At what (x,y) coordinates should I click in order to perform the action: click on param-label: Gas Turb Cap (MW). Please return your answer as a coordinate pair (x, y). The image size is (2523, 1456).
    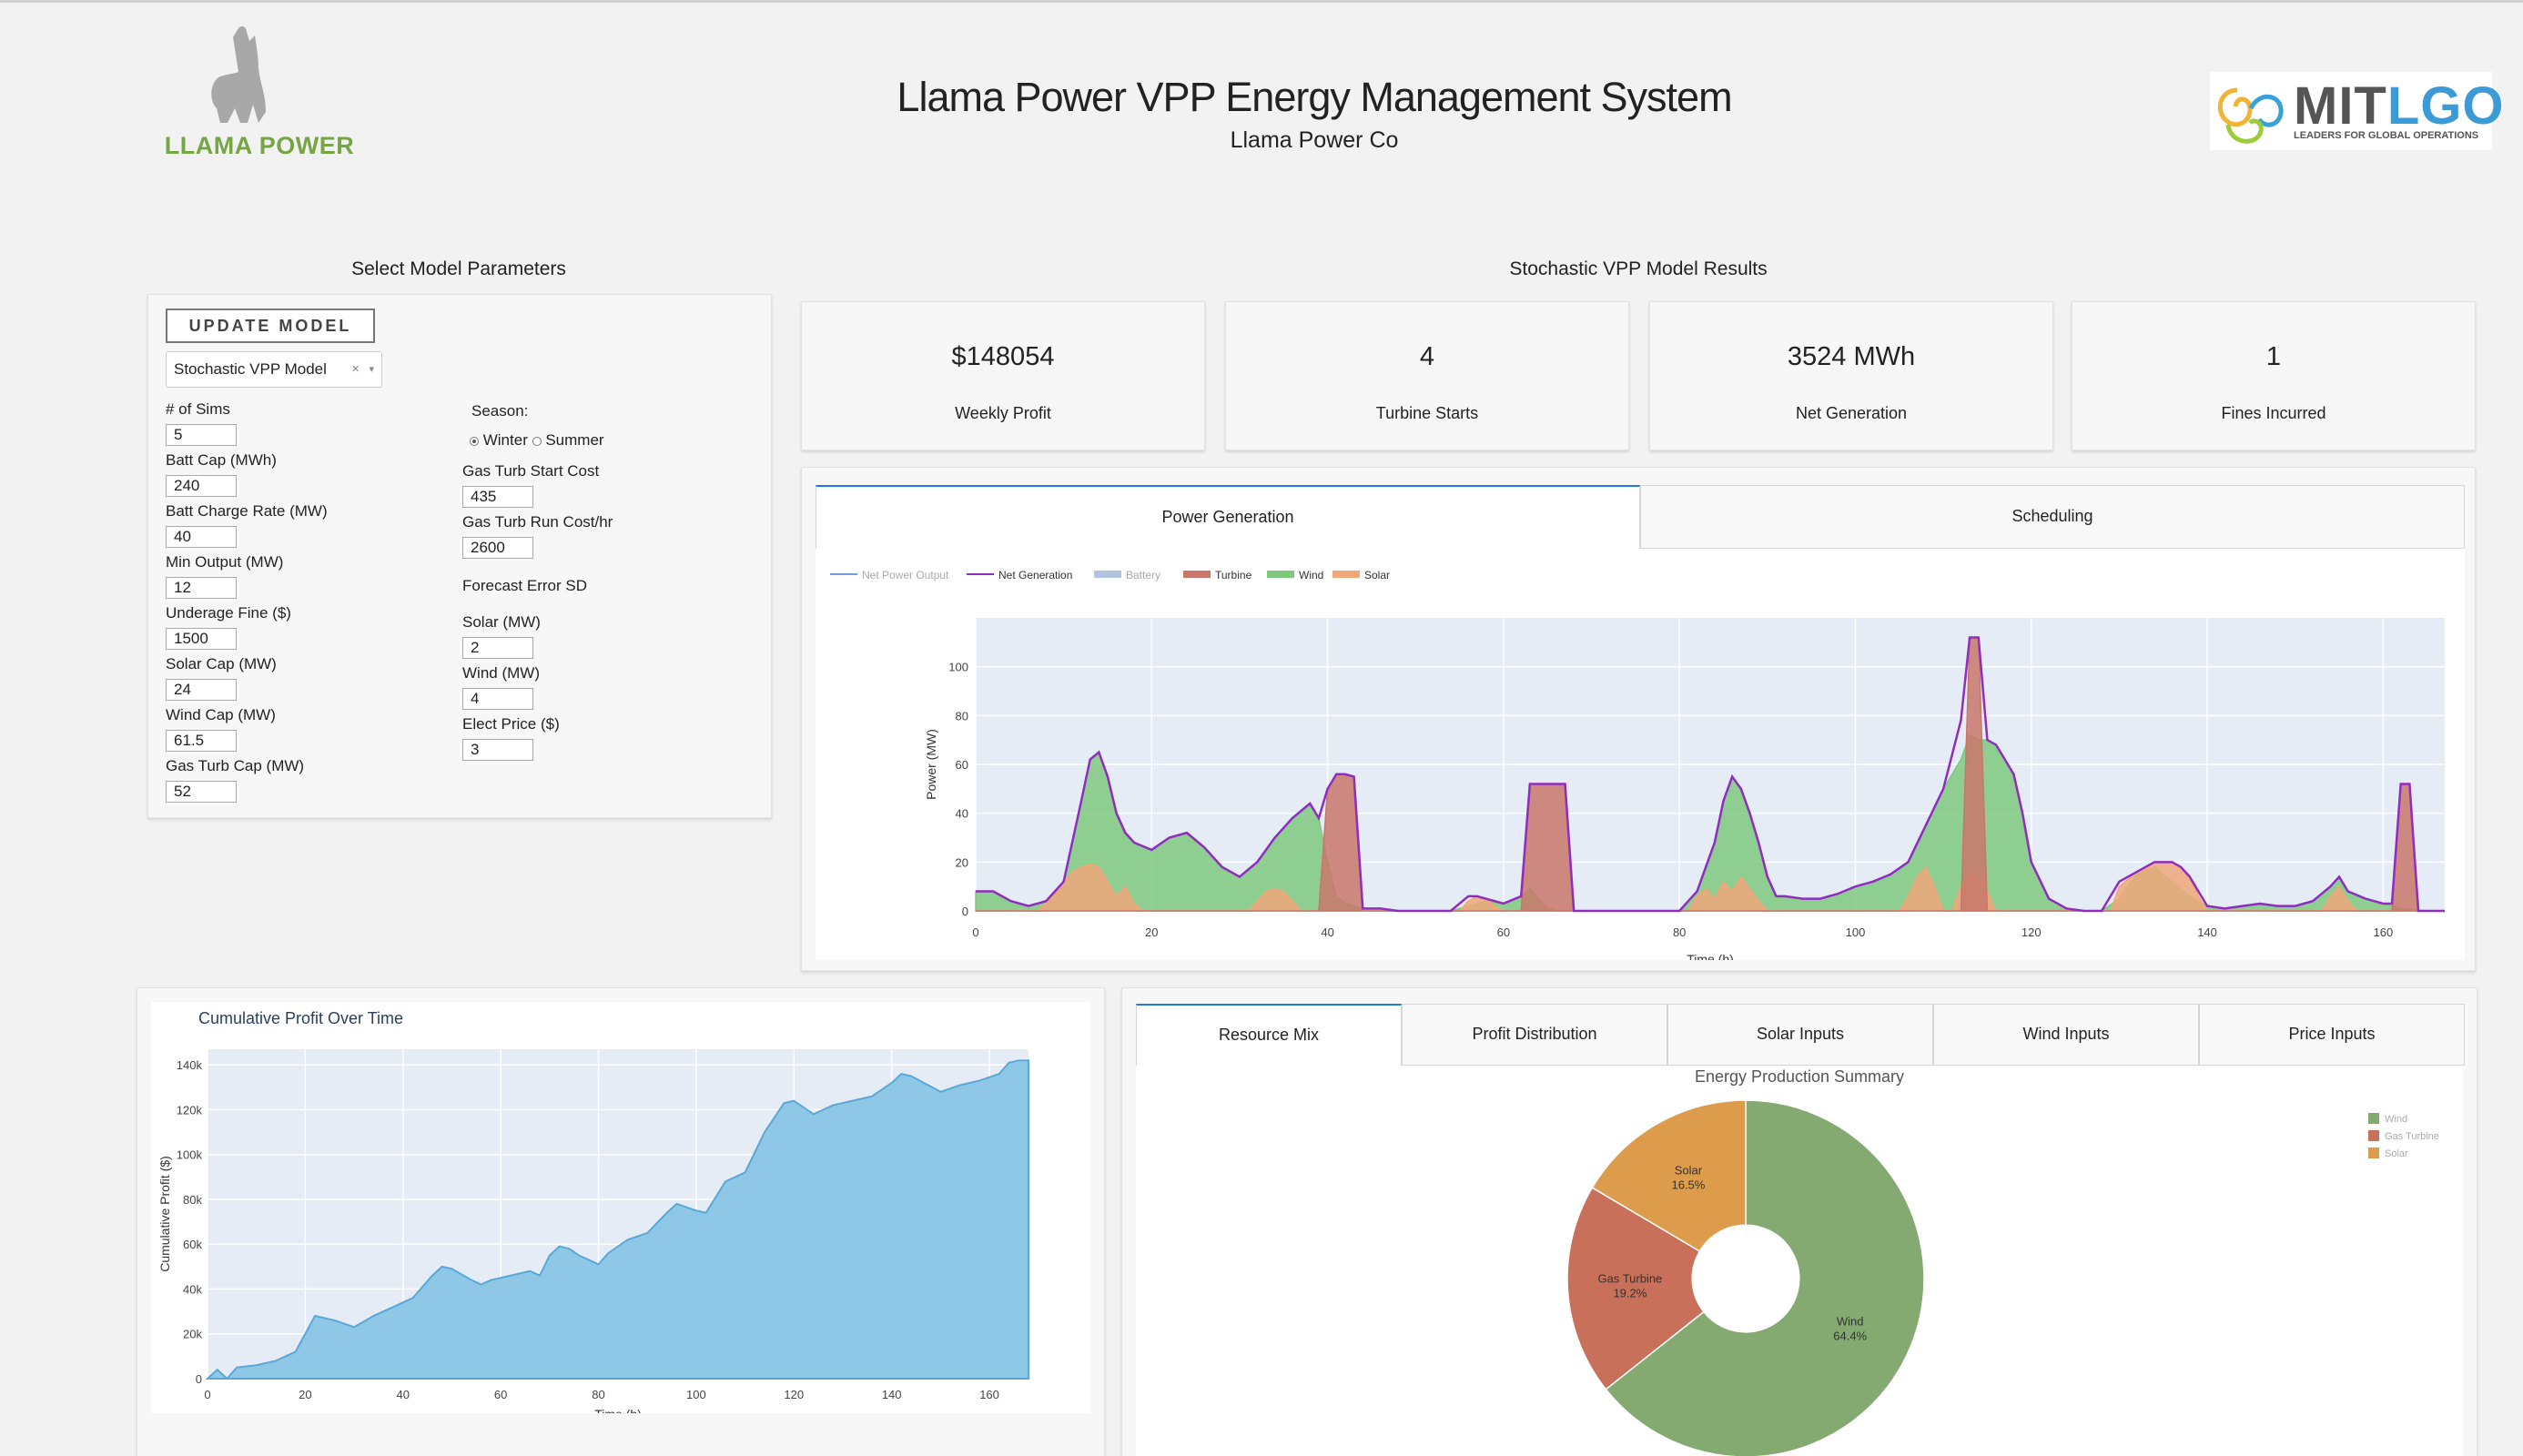
    Looking at the image, I should click on (235, 765).